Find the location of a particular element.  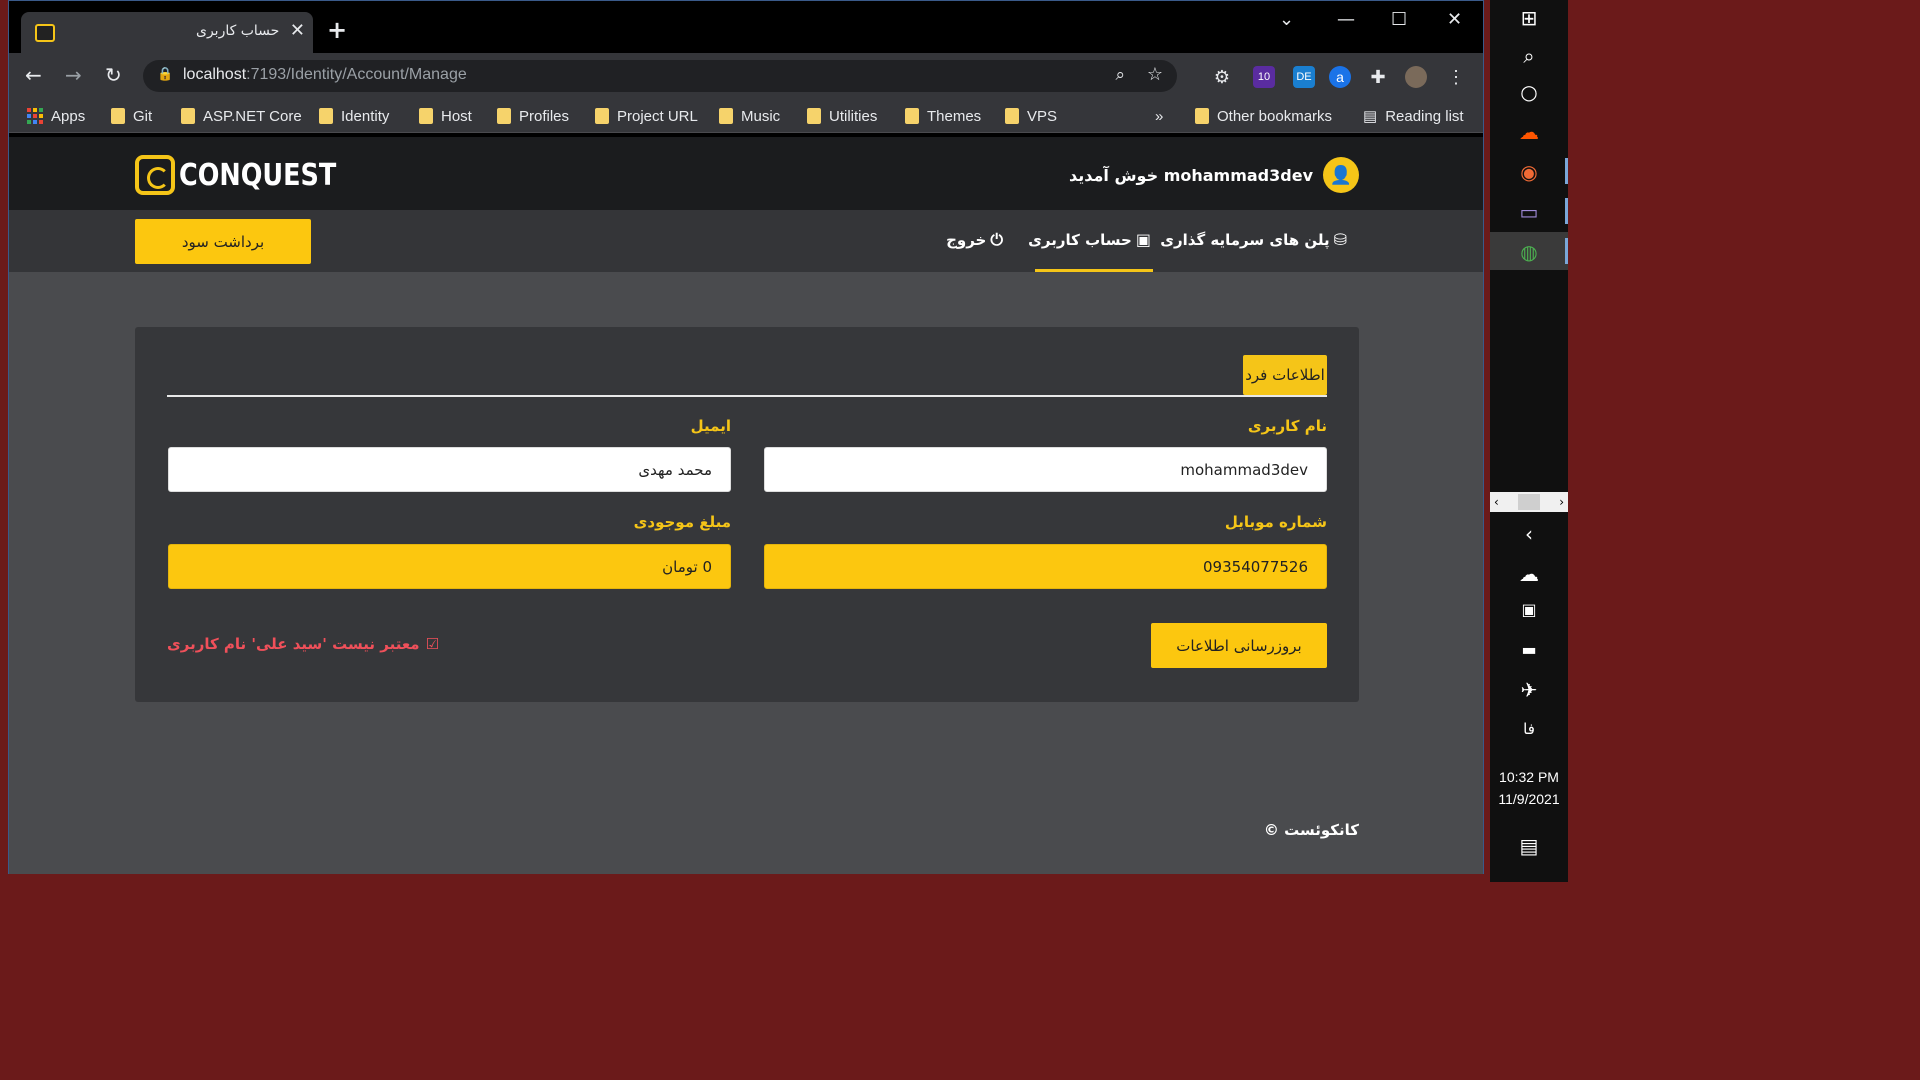

extension-icon-4: a is located at coordinates (1340, 77).